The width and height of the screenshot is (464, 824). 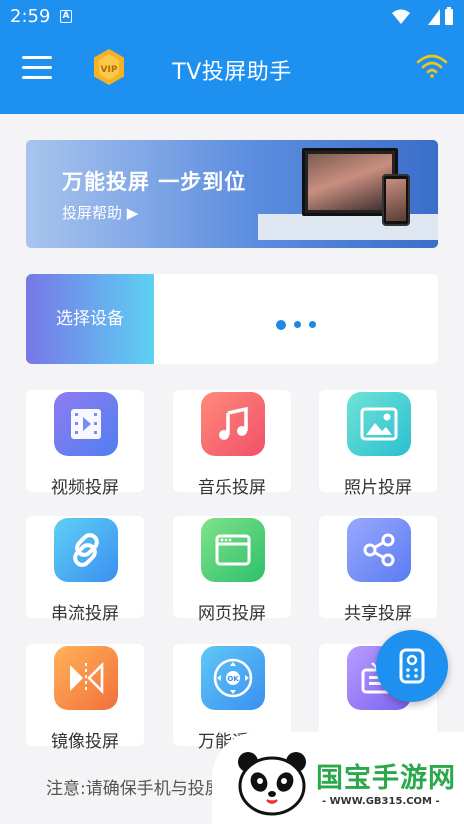 What do you see at coordinates (378, 614) in the screenshot?
I see `tile-label: 共享投屏` at bounding box center [378, 614].